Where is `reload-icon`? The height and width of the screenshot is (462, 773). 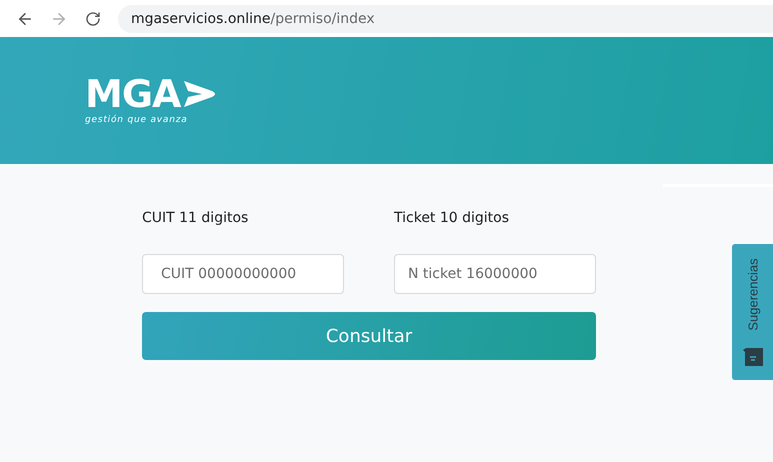 reload-icon is located at coordinates (93, 18).